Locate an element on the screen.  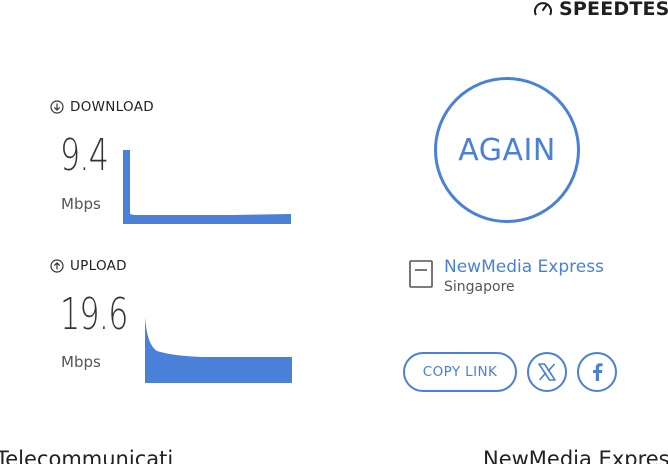
download-label: DOWNLOAD is located at coordinates (102, 107).